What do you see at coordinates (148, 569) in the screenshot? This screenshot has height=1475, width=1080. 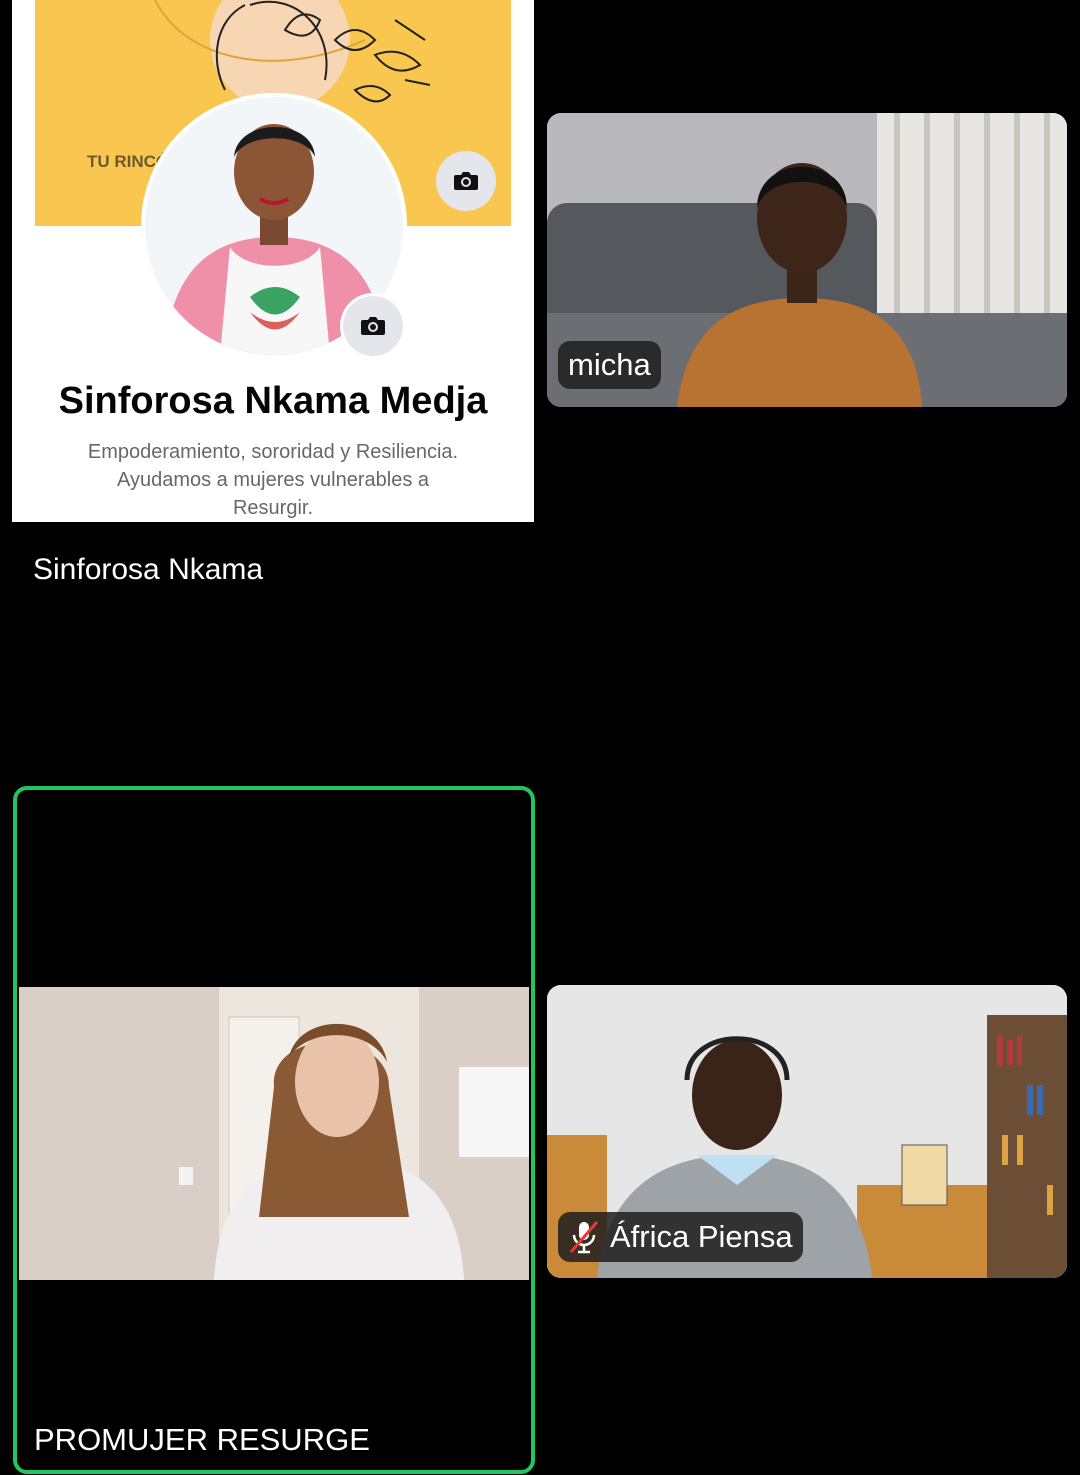 I see `participant-name-label: Sinforosa Nkama` at bounding box center [148, 569].